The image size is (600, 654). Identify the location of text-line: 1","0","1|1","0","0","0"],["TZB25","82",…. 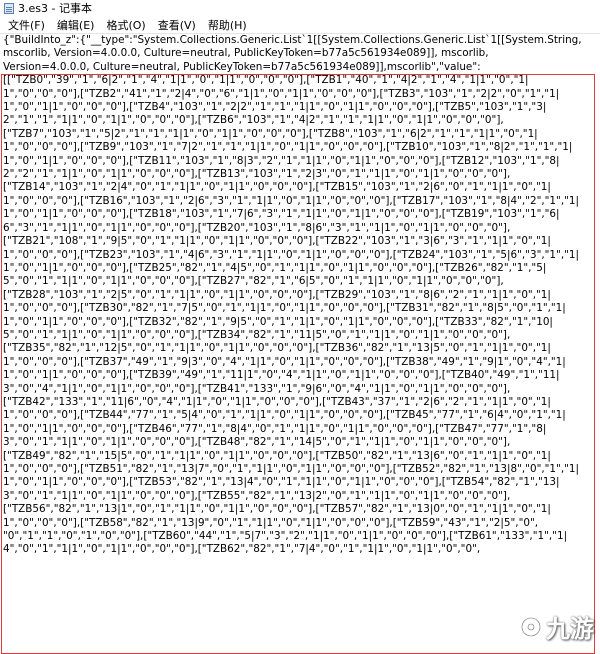
(275, 267).